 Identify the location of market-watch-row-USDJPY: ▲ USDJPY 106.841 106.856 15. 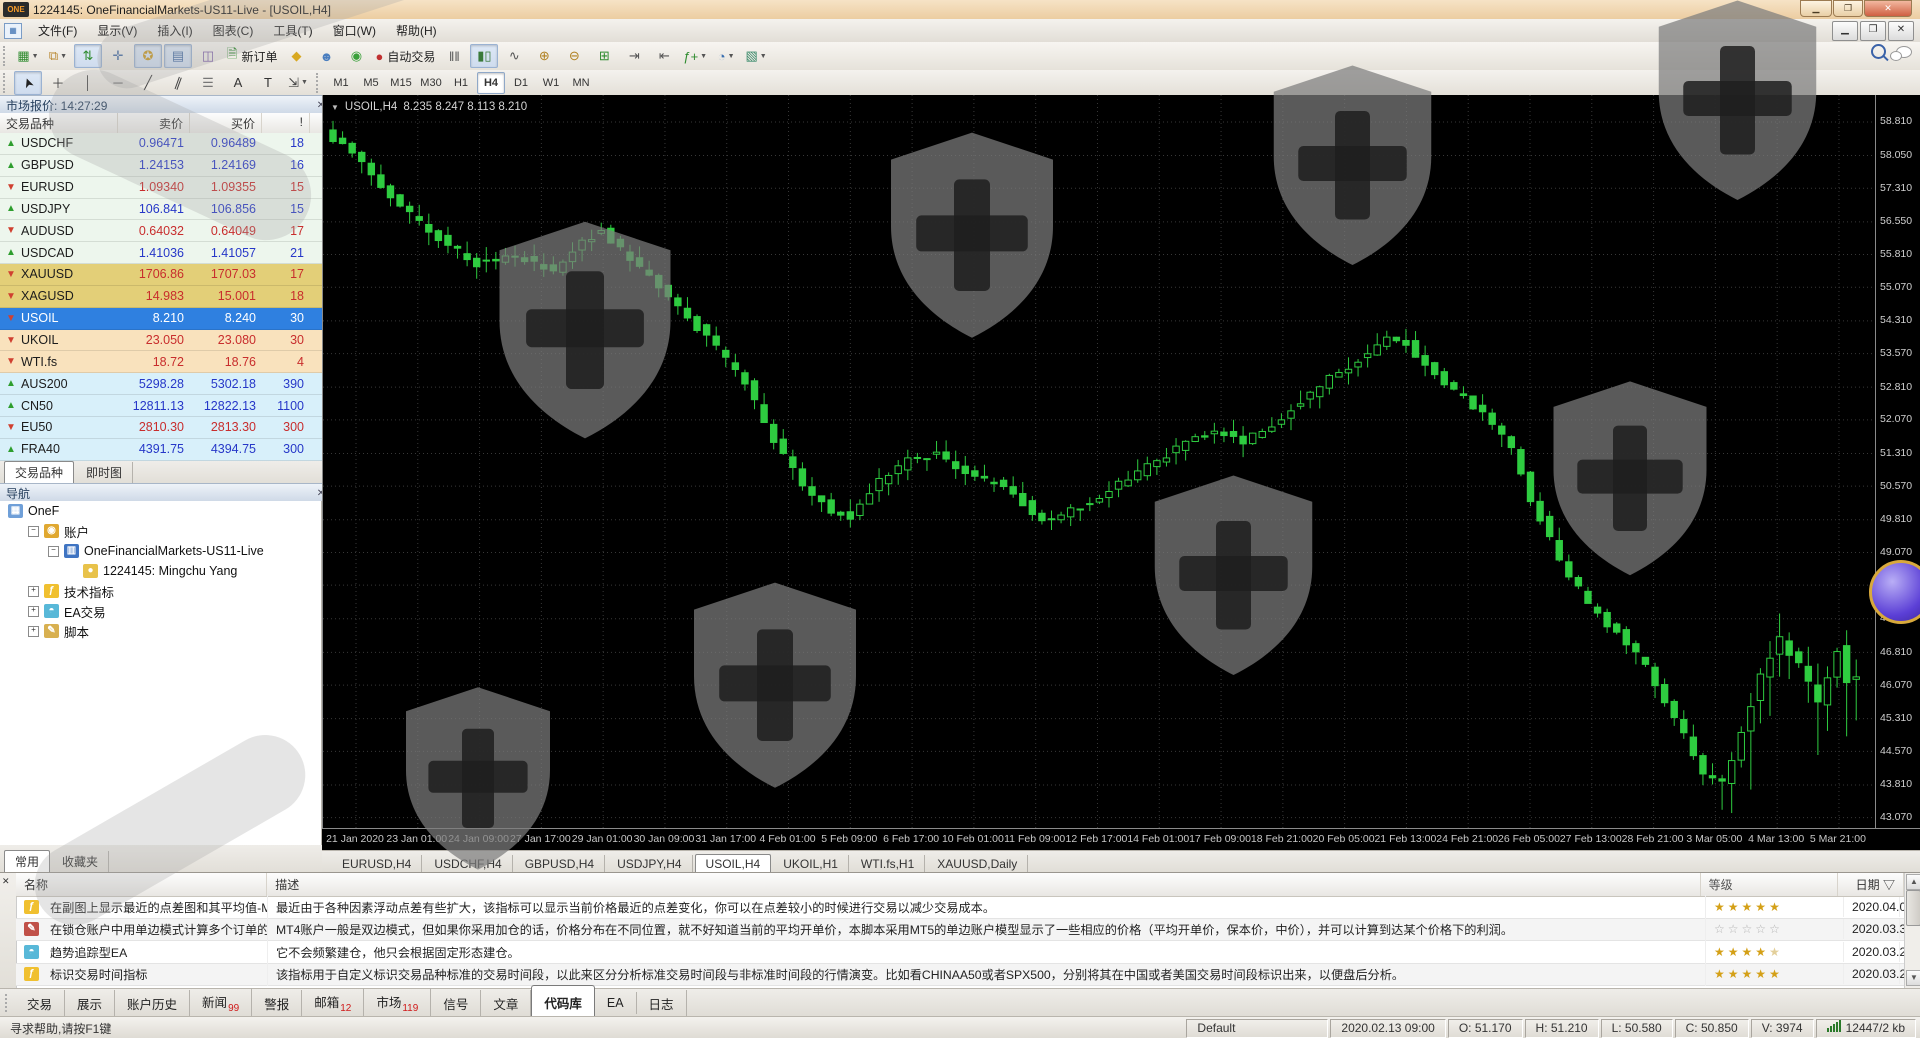
(161, 209).